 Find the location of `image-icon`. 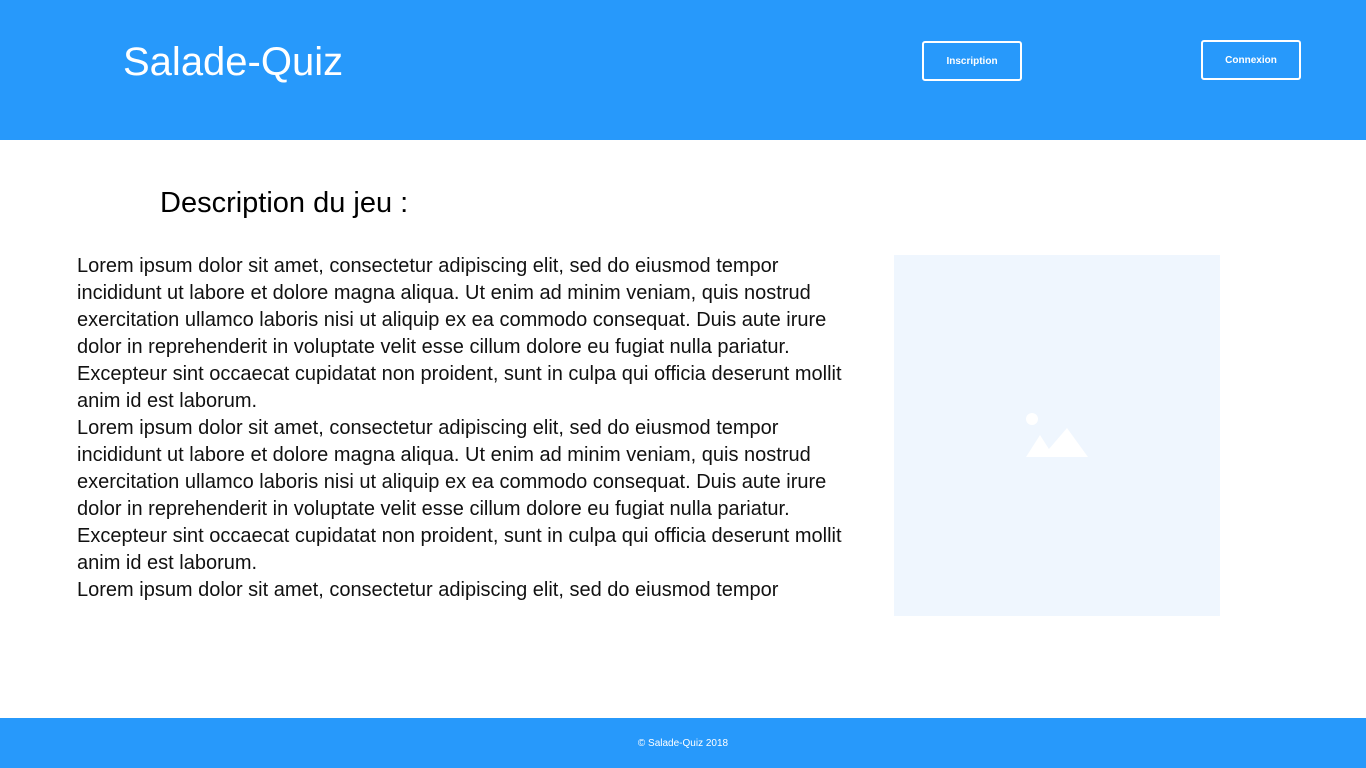

image-icon is located at coordinates (1057, 434).